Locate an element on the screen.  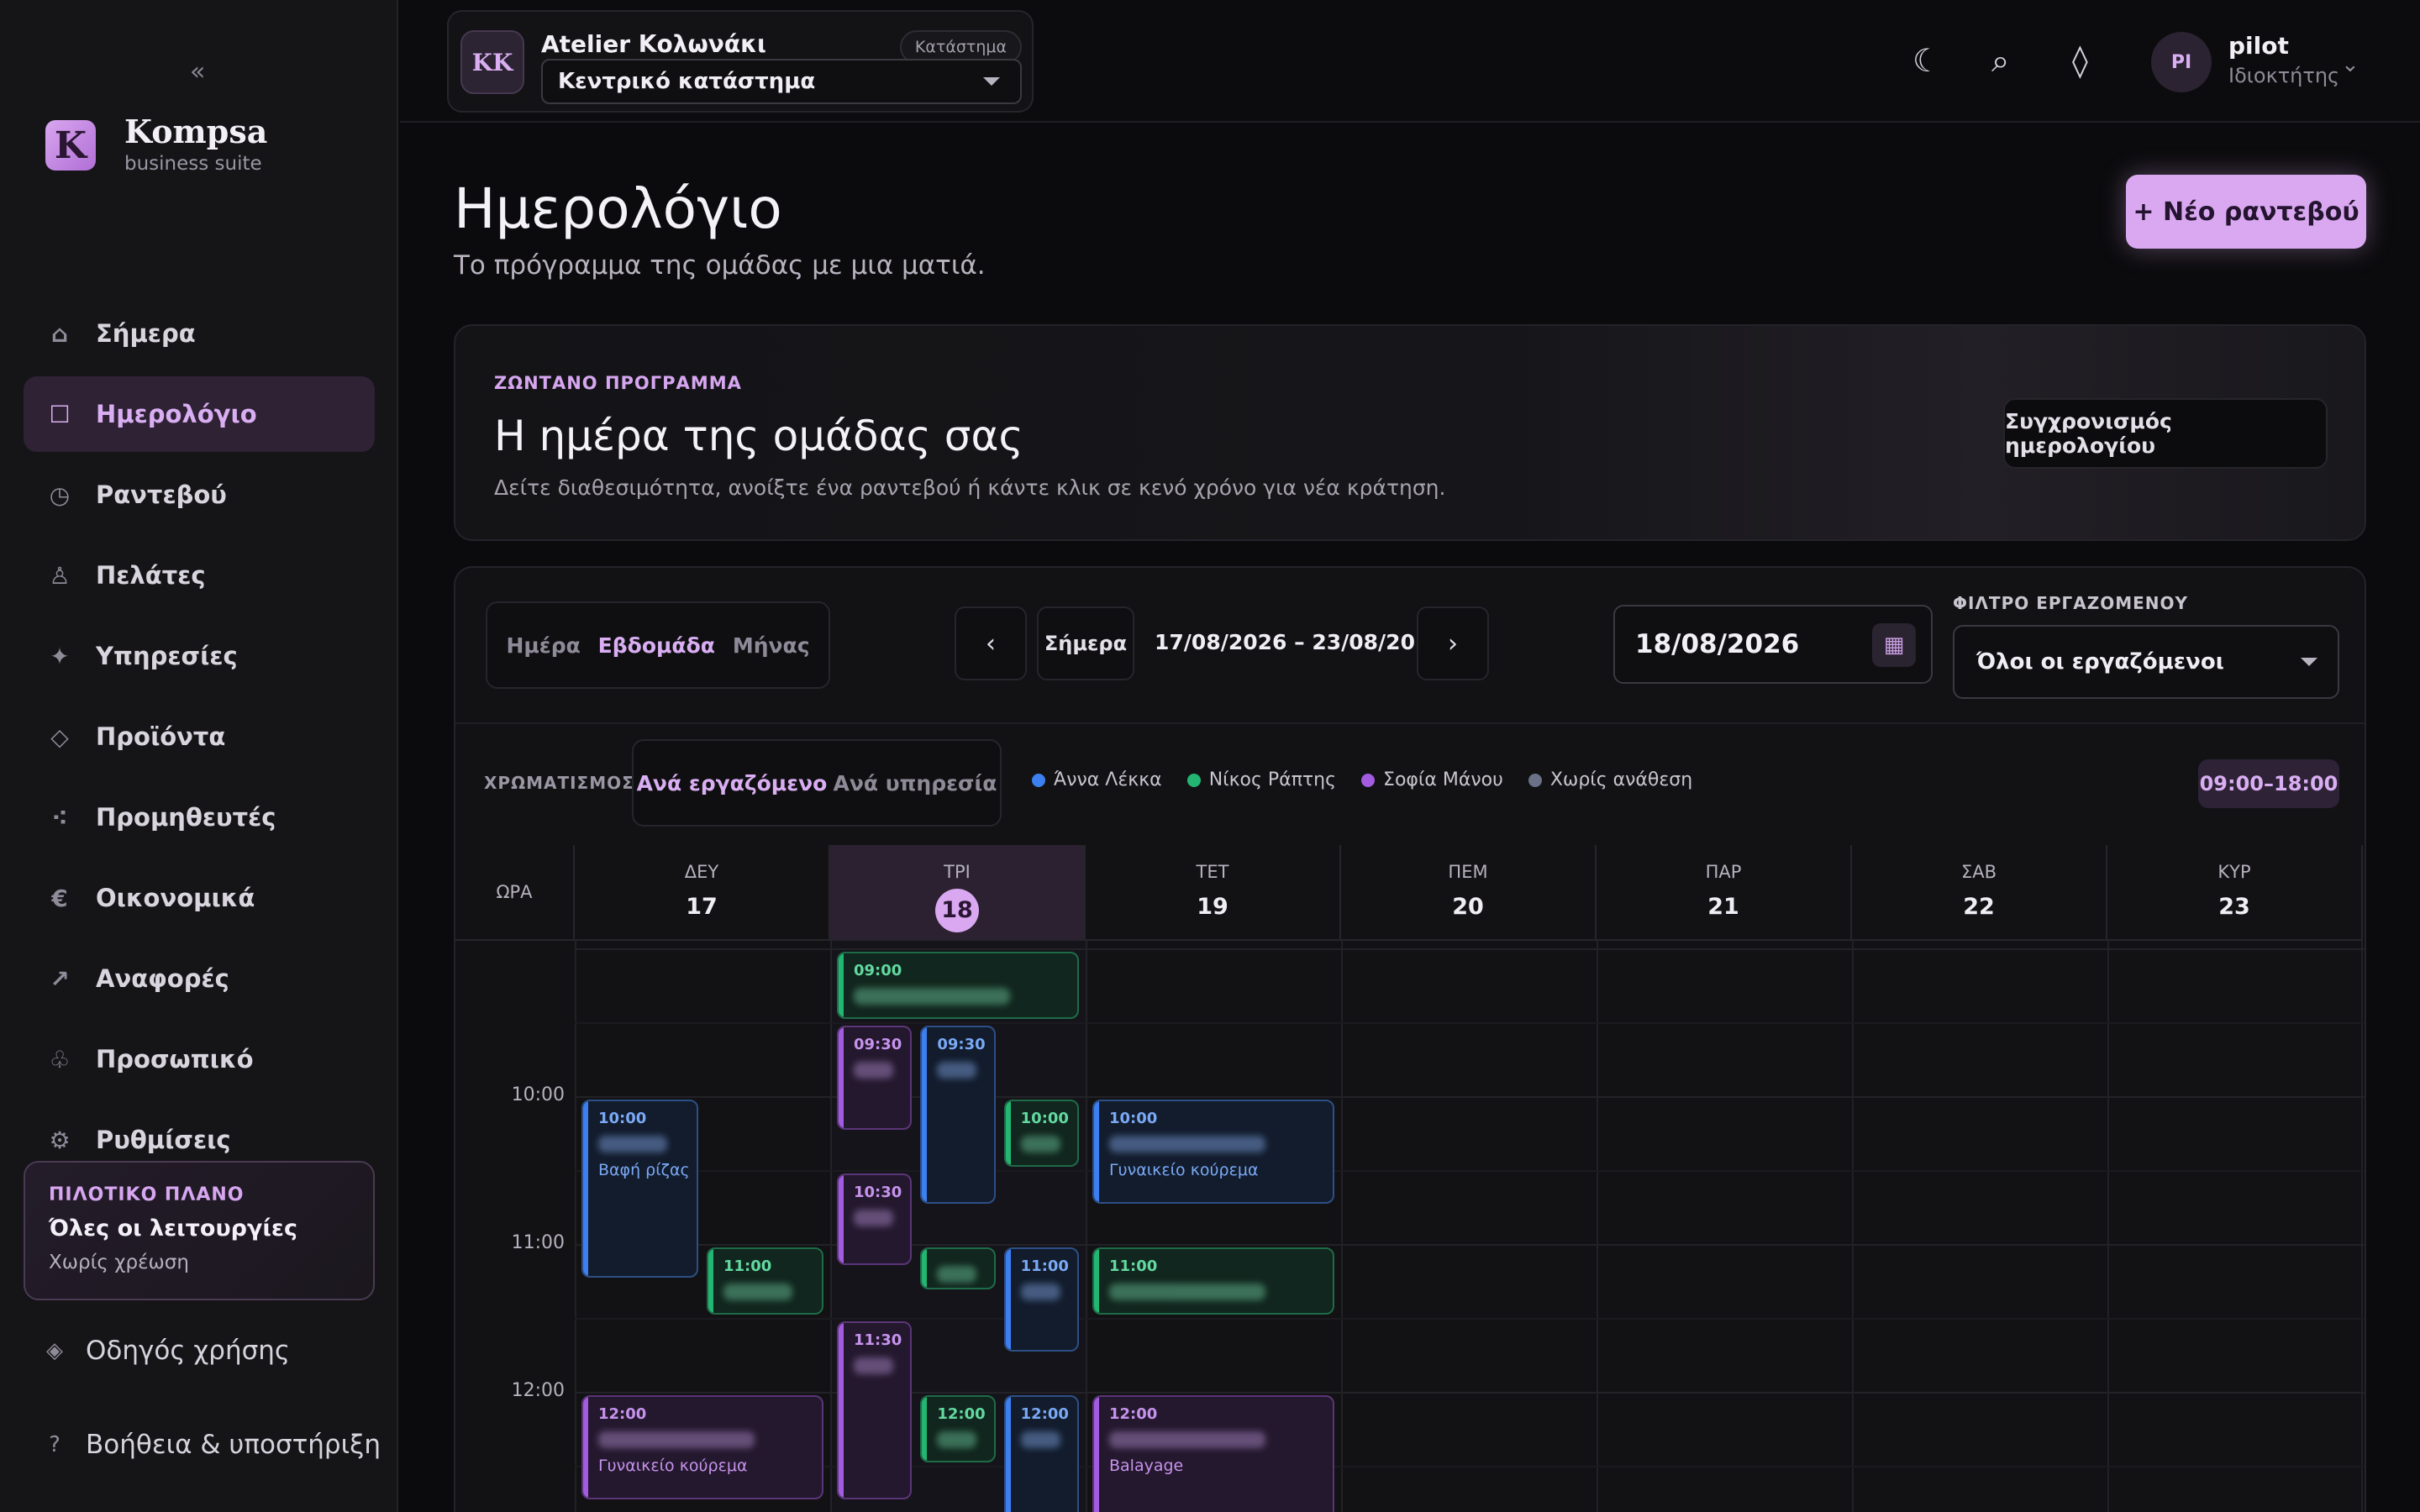
view-month-tab: Μήνας is located at coordinates (771, 645).